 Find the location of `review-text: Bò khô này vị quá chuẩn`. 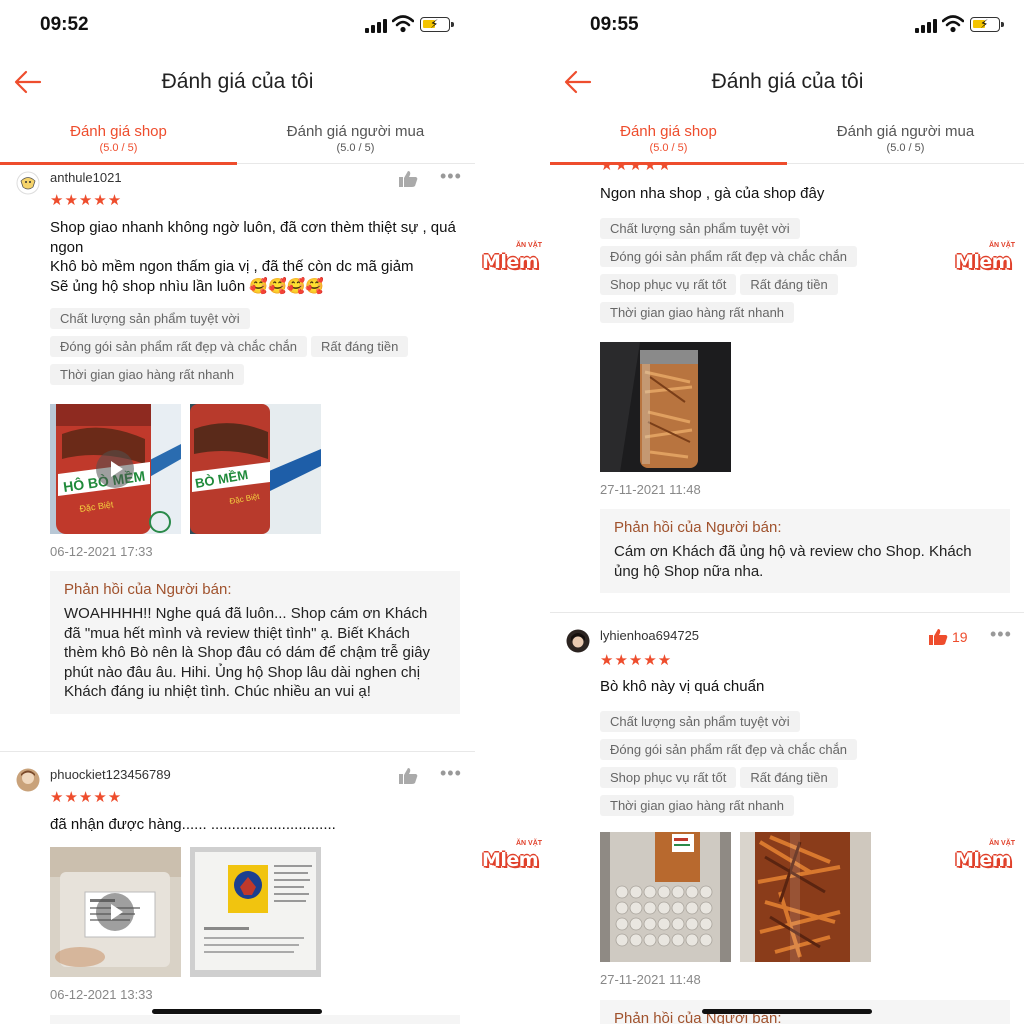

review-text: Bò khô này vị quá chuẩn is located at coordinates (682, 686).